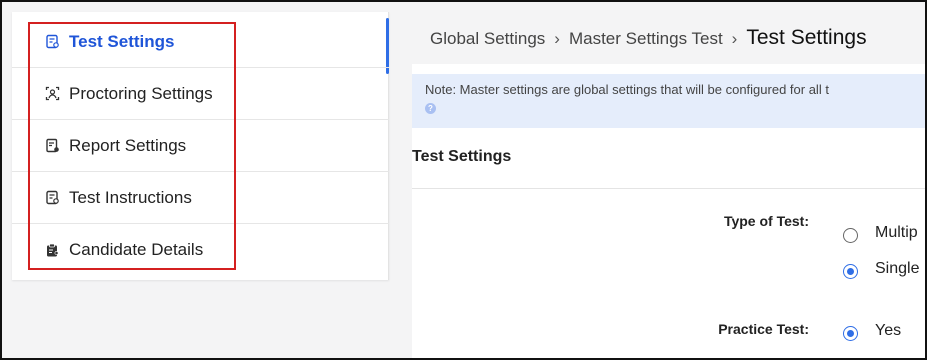 The image size is (927, 360). I want to click on radio-practice-yes, so click(850, 333).